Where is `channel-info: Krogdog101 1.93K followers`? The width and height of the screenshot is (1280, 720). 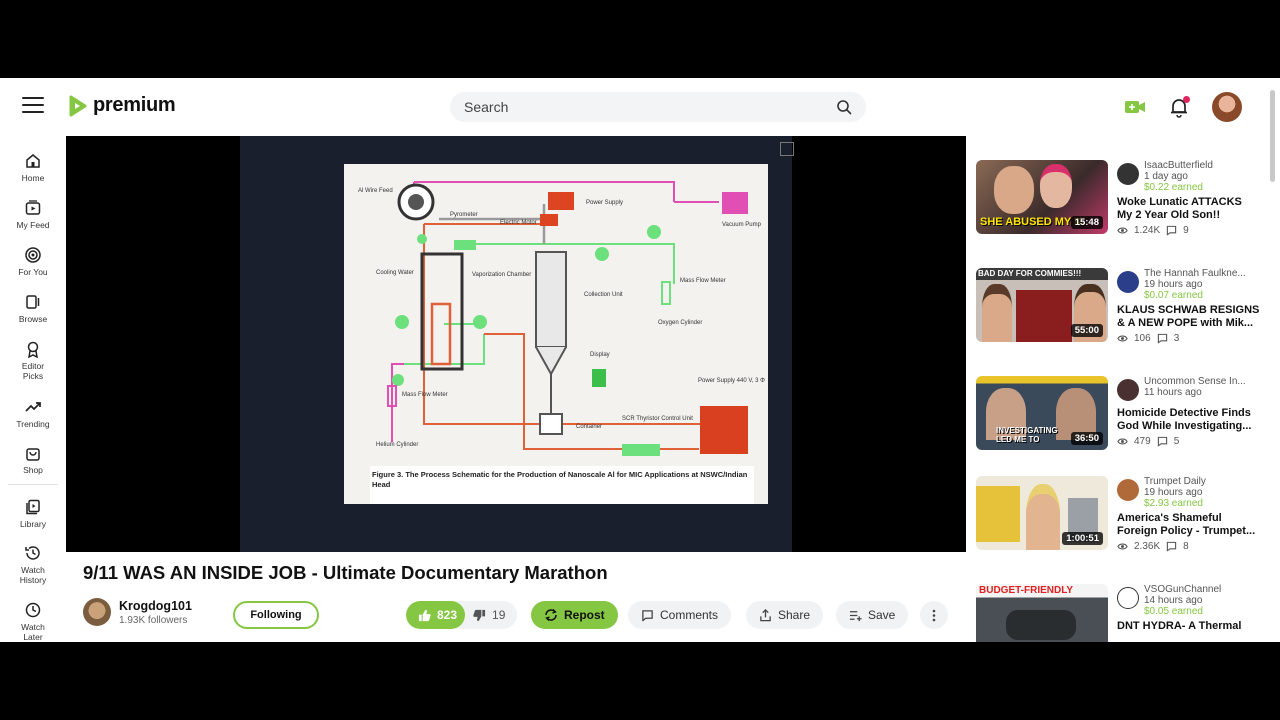
channel-info: Krogdog101 1.93K followers is located at coordinates (137, 612).